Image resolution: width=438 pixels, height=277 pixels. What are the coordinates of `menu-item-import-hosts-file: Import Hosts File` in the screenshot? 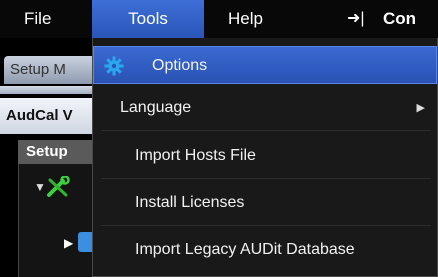 It's located at (265, 156).